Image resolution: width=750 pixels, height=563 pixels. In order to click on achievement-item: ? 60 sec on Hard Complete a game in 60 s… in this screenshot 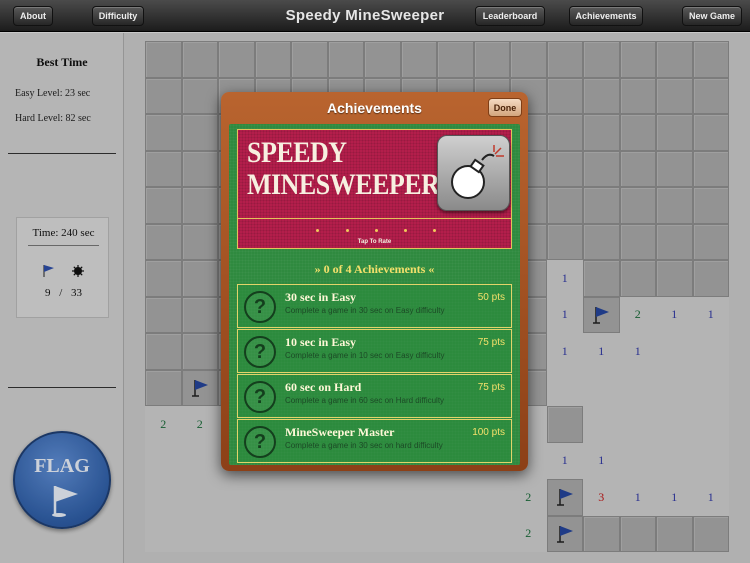, I will do `click(374, 396)`.